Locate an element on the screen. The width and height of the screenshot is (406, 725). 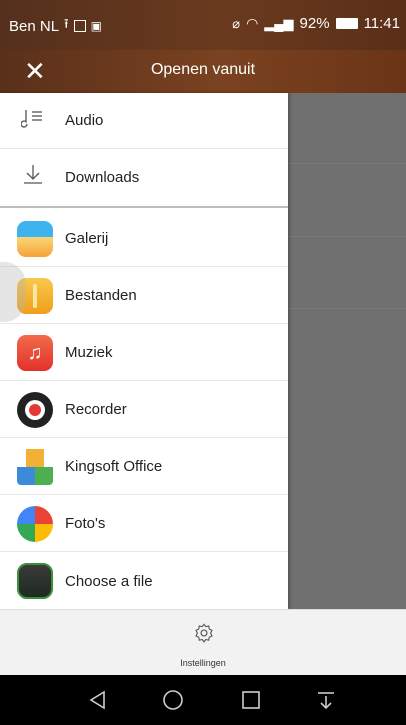
app-item-bestanden: Bestanden is located at coordinates (144, 296).